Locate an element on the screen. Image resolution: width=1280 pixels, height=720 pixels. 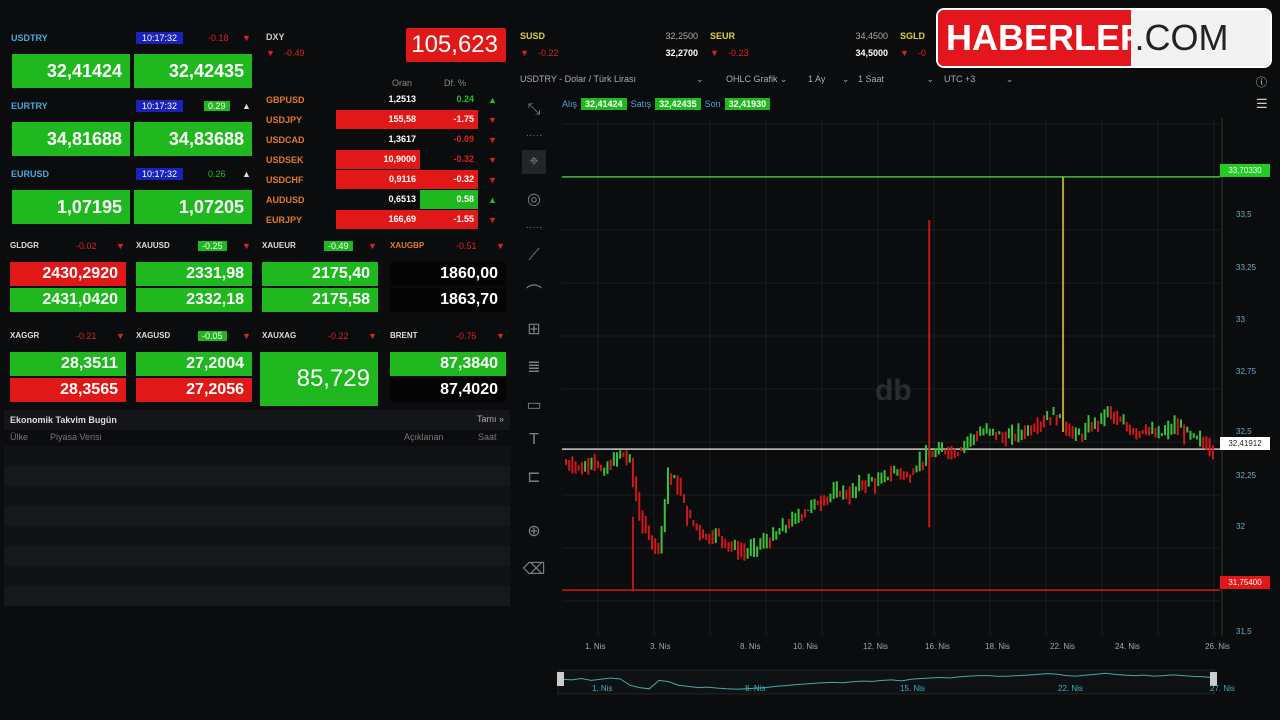
y-tick-label: 32,25 is located at coordinates (1246, 475).